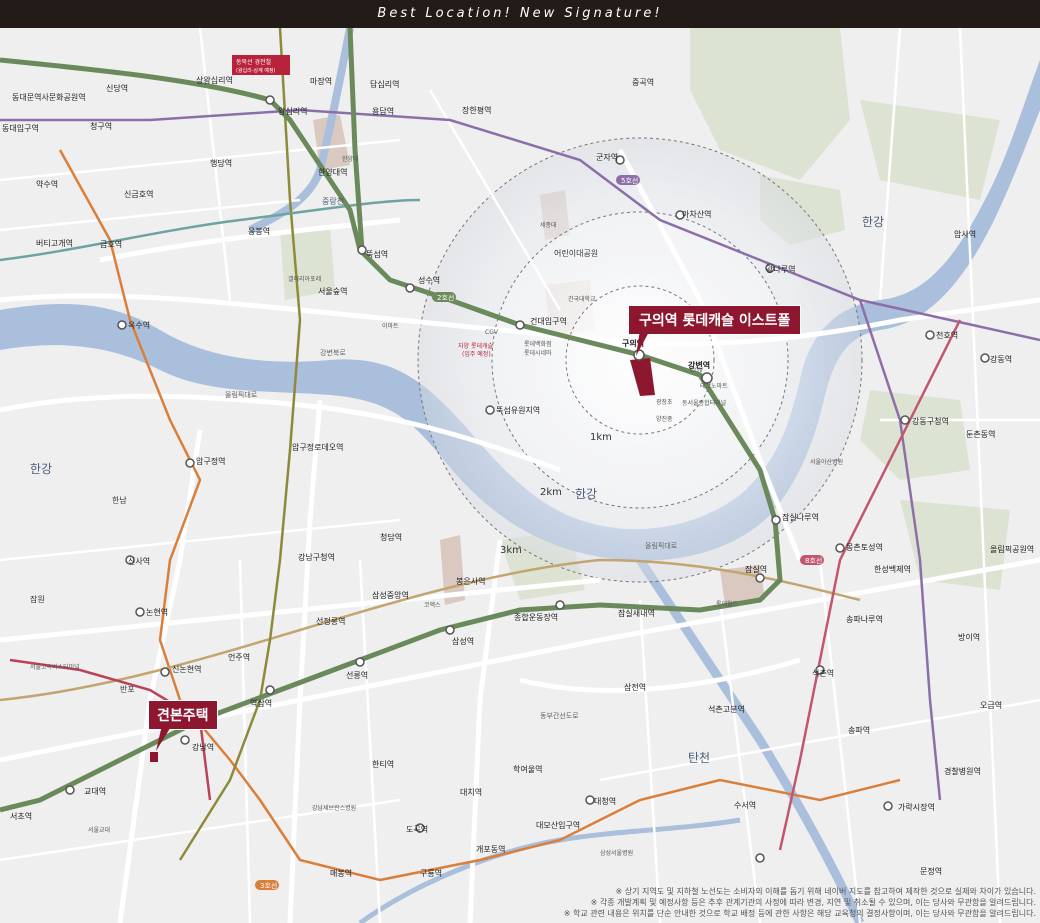 Image resolution: width=1040 pixels, height=923 pixels. I want to click on station-label-hagyeoul: 학여울역, so click(527, 769).